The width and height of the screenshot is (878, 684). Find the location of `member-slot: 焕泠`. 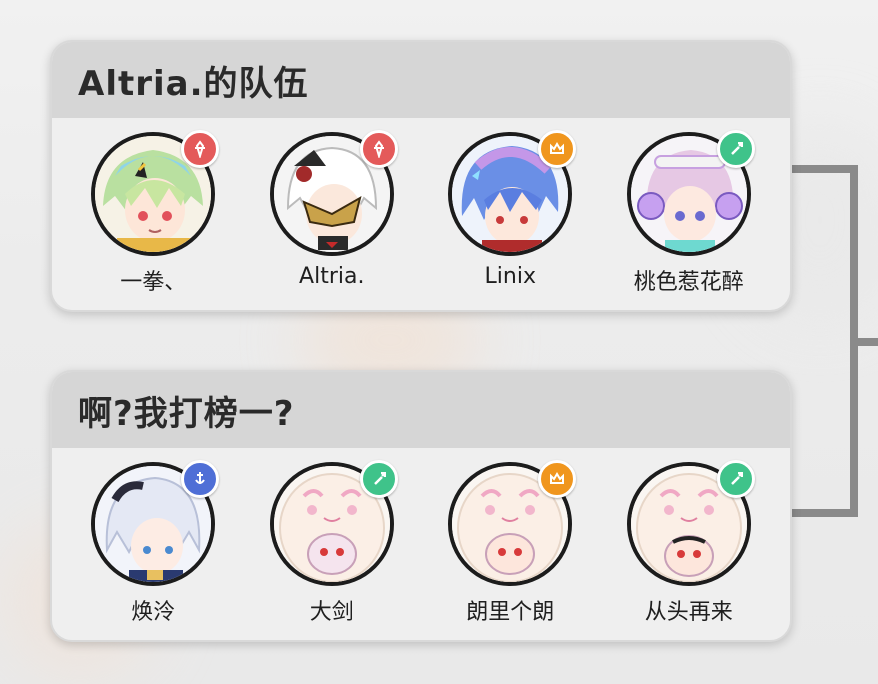

member-slot: 焕泠 is located at coordinates (153, 543).